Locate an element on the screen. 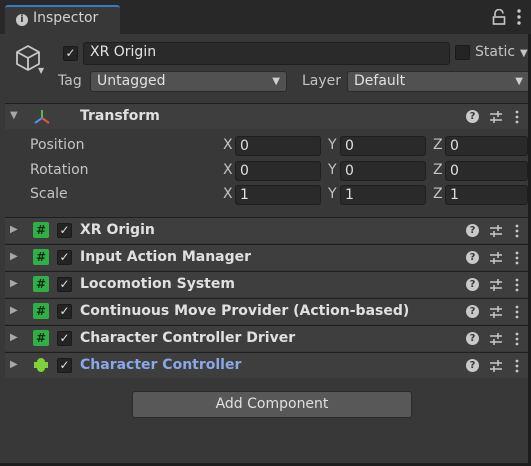 Image resolution: width=531 pixels, height=466 pixels. scale-z-field: 1 is located at coordinates (486, 195).